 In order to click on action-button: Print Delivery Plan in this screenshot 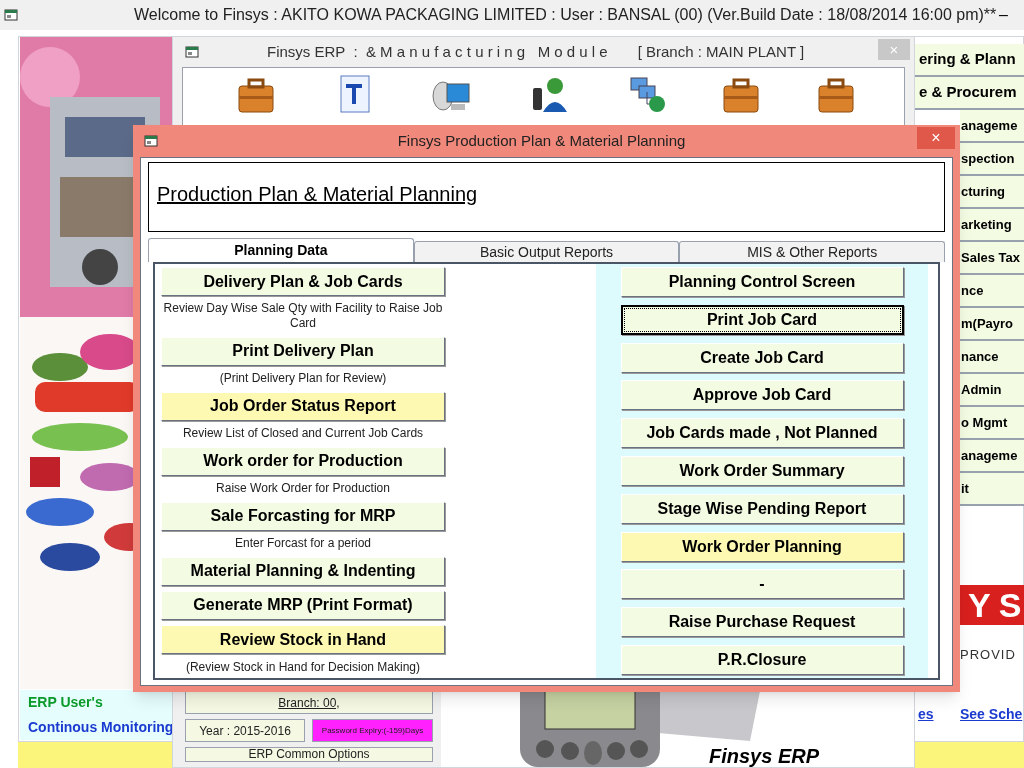, I will do `click(303, 351)`.